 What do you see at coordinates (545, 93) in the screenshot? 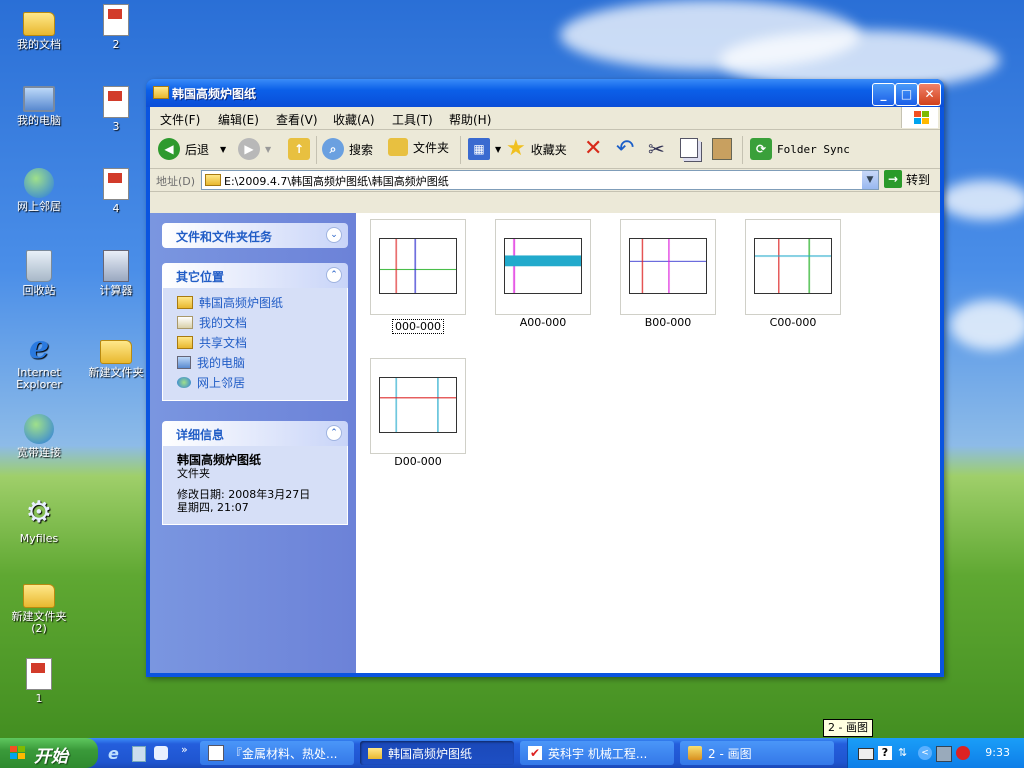
I see `title-bar: 韩国高频炉图纸 _ □ ✕` at bounding box center [545, 93].